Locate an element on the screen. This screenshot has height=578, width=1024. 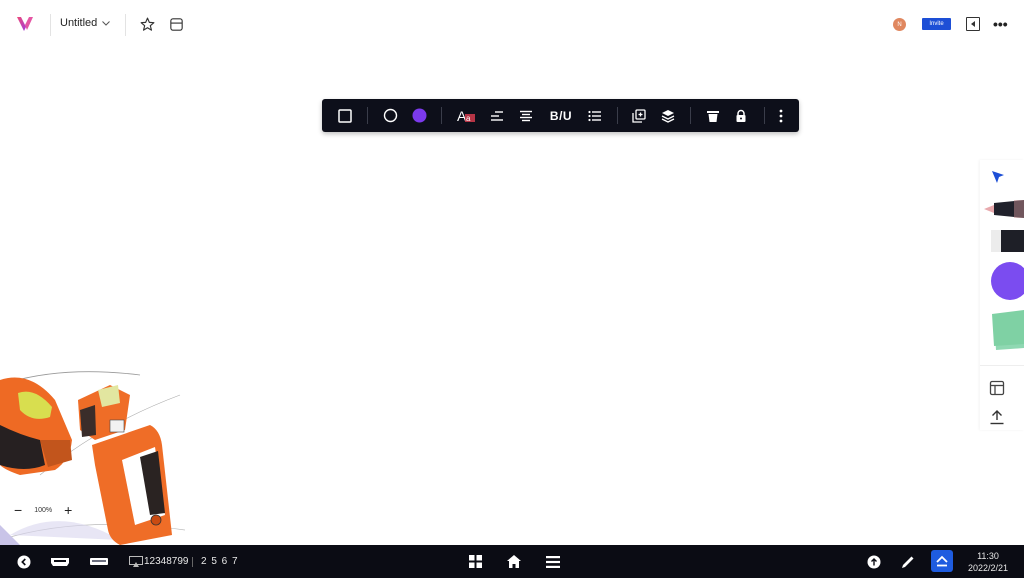
upload-circle-button is located at coordinates (874, 561).